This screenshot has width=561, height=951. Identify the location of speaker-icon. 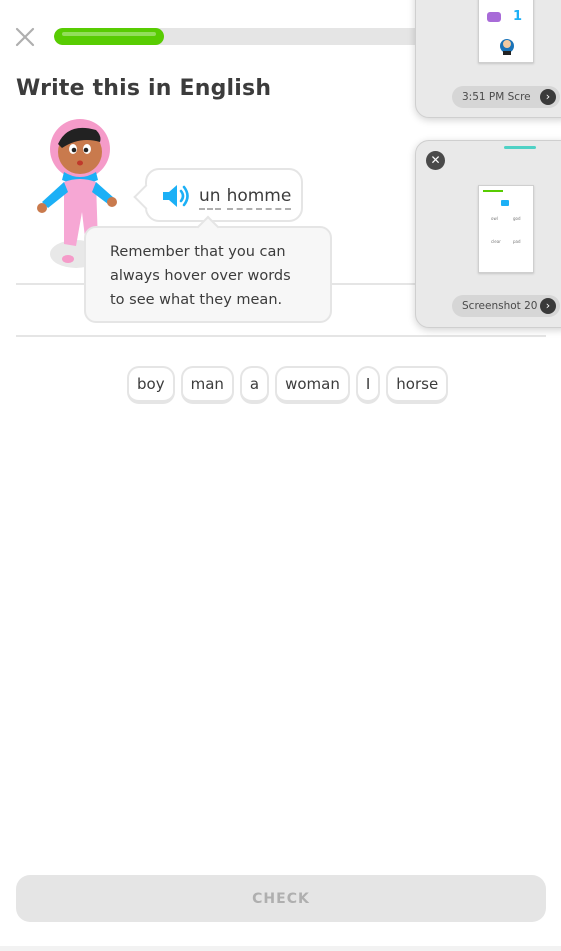
(176, 196).